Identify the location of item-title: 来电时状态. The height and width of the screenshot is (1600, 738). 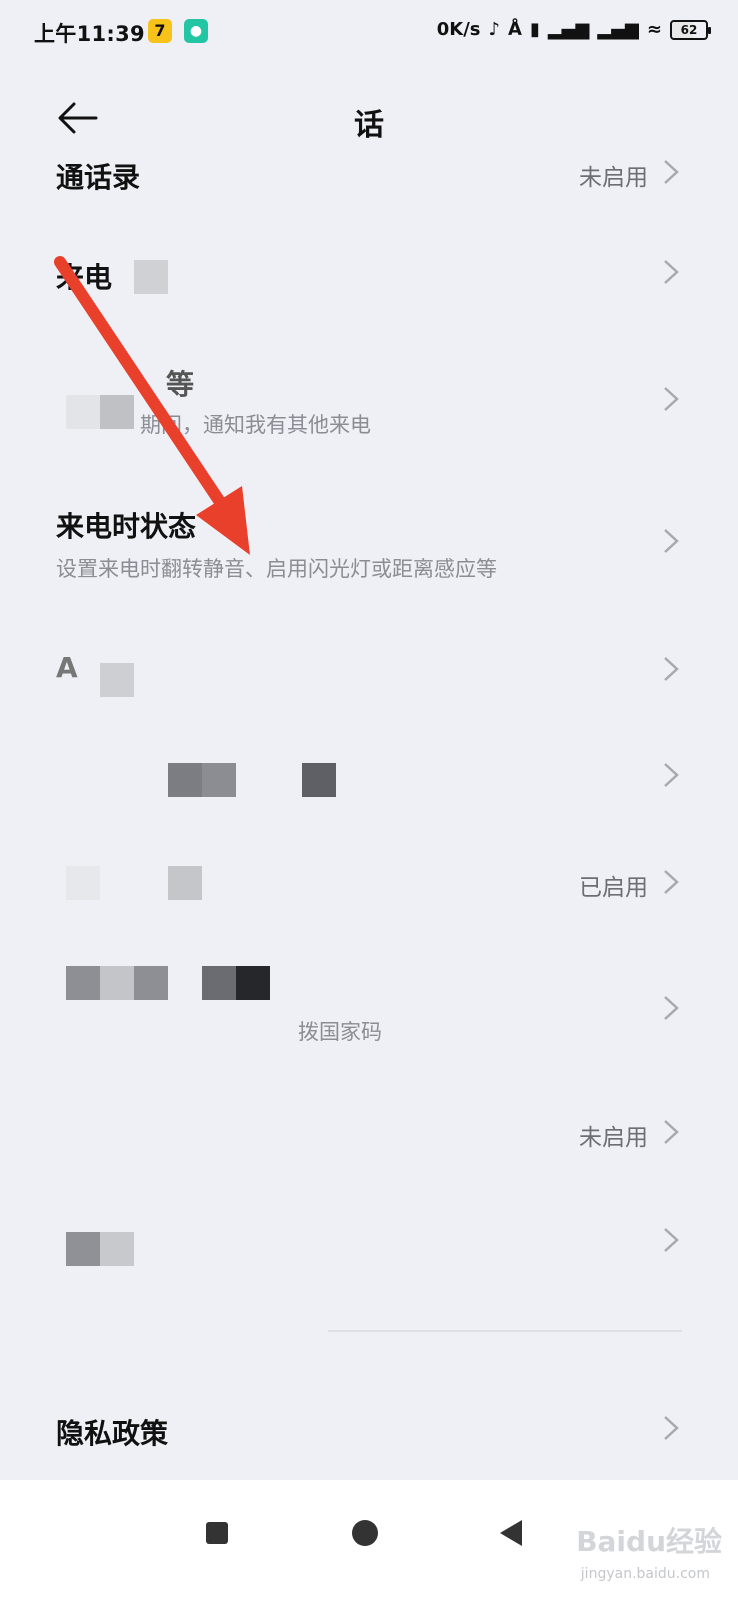
(126, 526).